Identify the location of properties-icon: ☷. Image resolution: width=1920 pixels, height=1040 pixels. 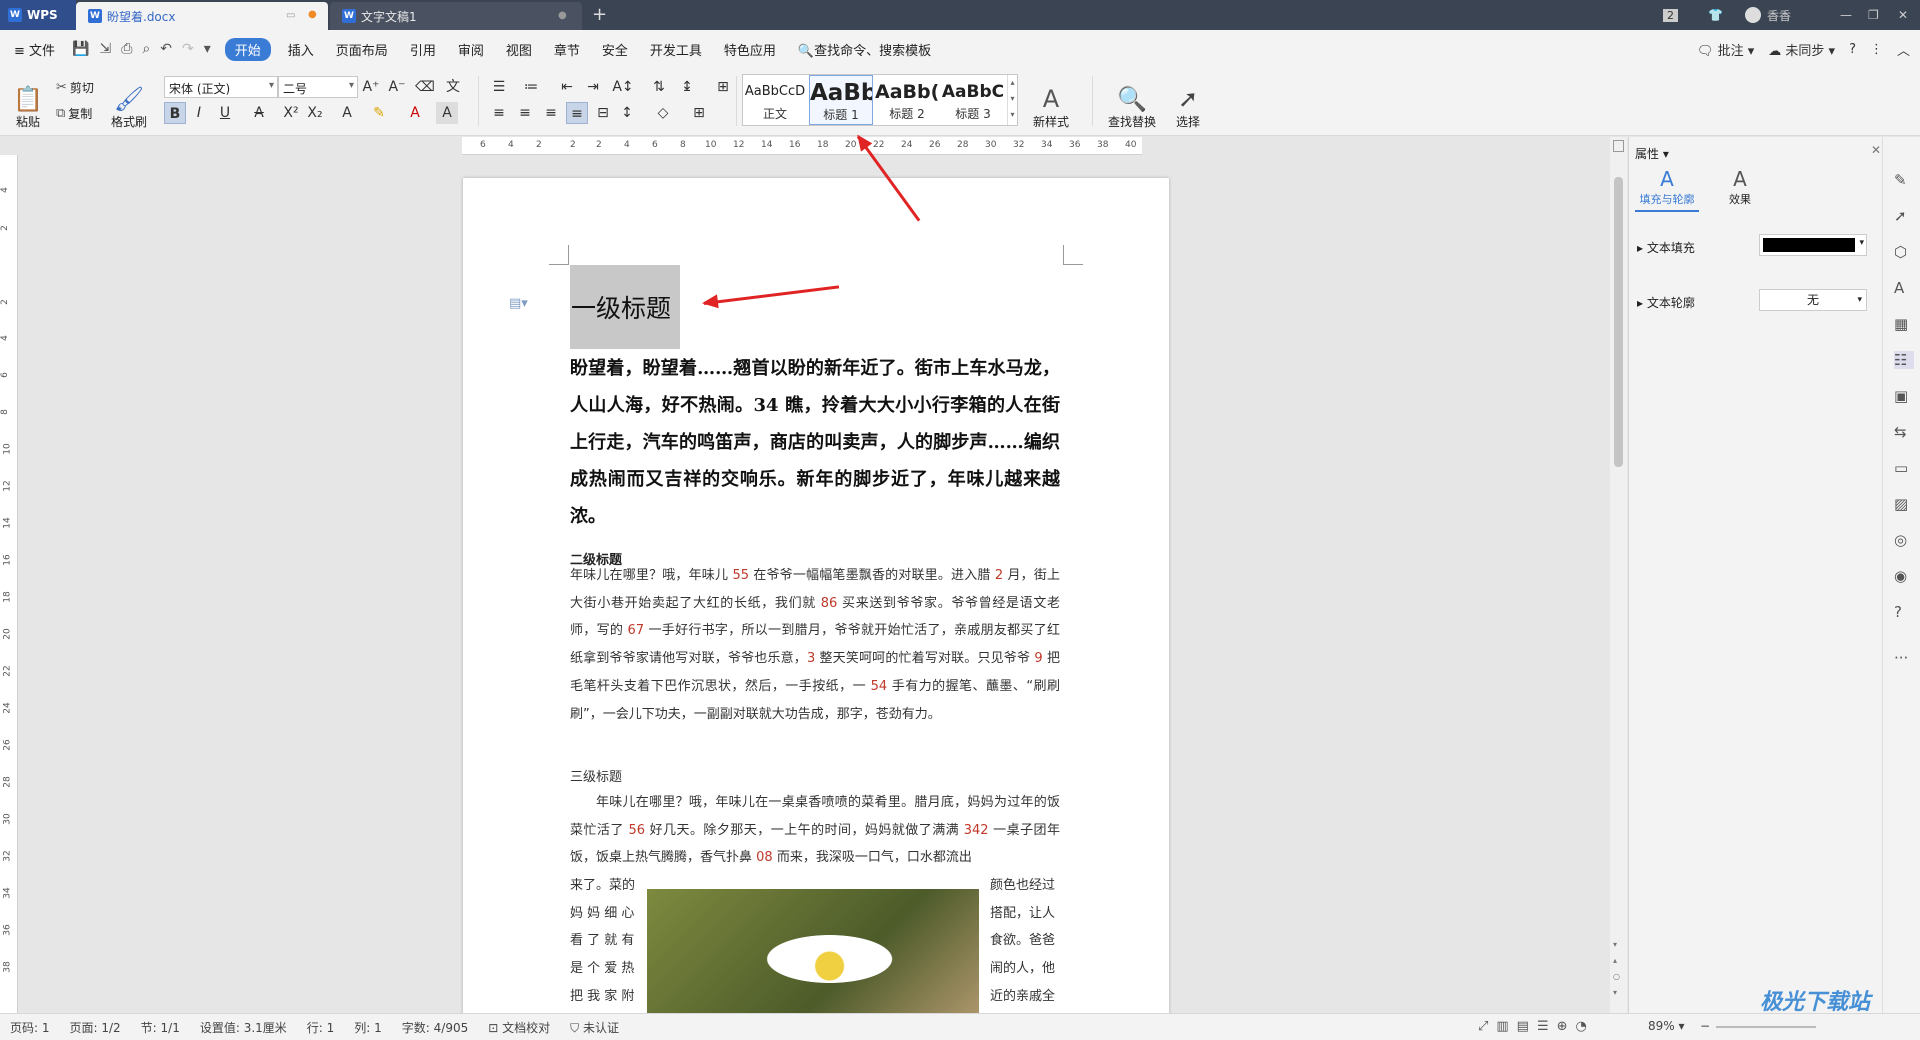
(1904, 360).